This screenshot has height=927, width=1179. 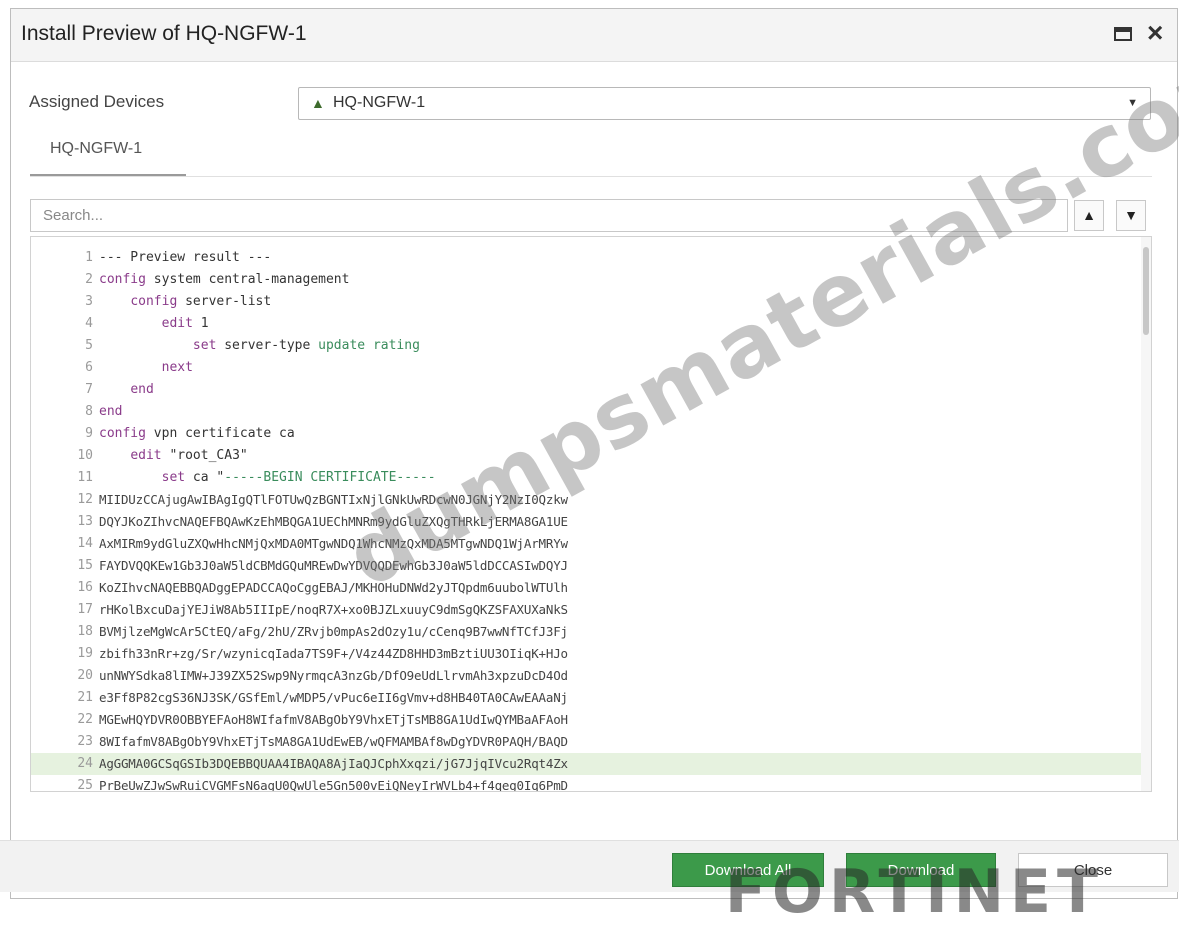 I want to click on search-input, so click(x=549, y=215).